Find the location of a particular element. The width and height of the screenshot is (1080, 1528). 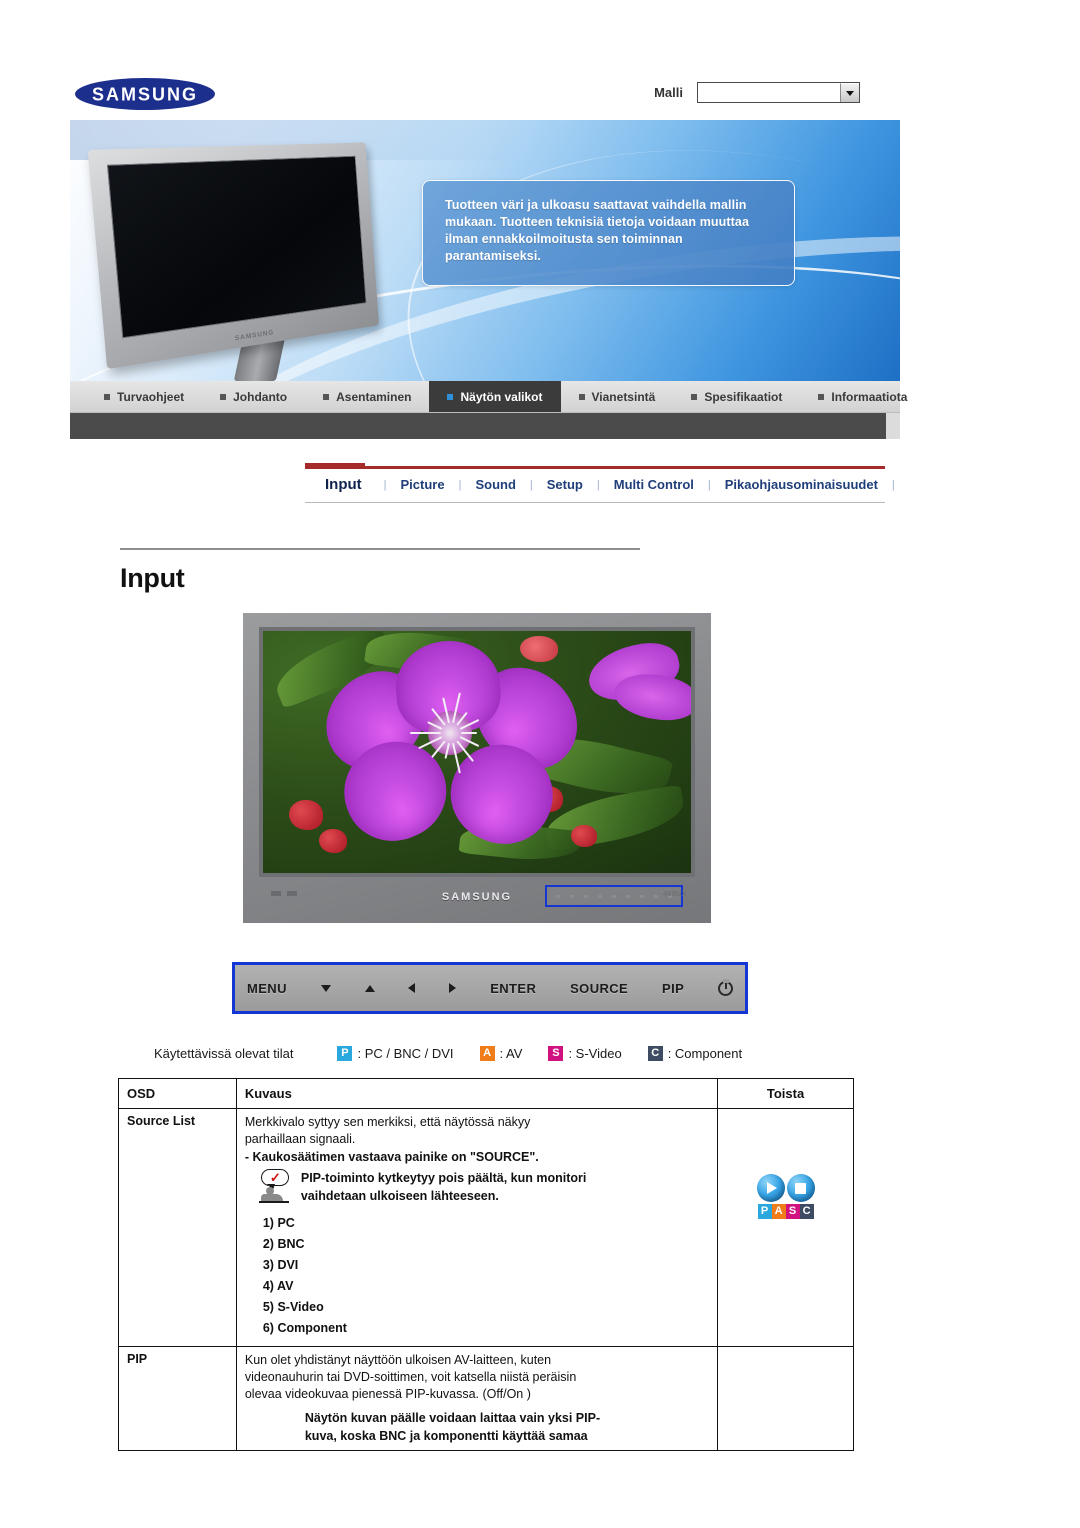

samsung-logo-text: SAMSUNG is located at coordinates (144, 93).